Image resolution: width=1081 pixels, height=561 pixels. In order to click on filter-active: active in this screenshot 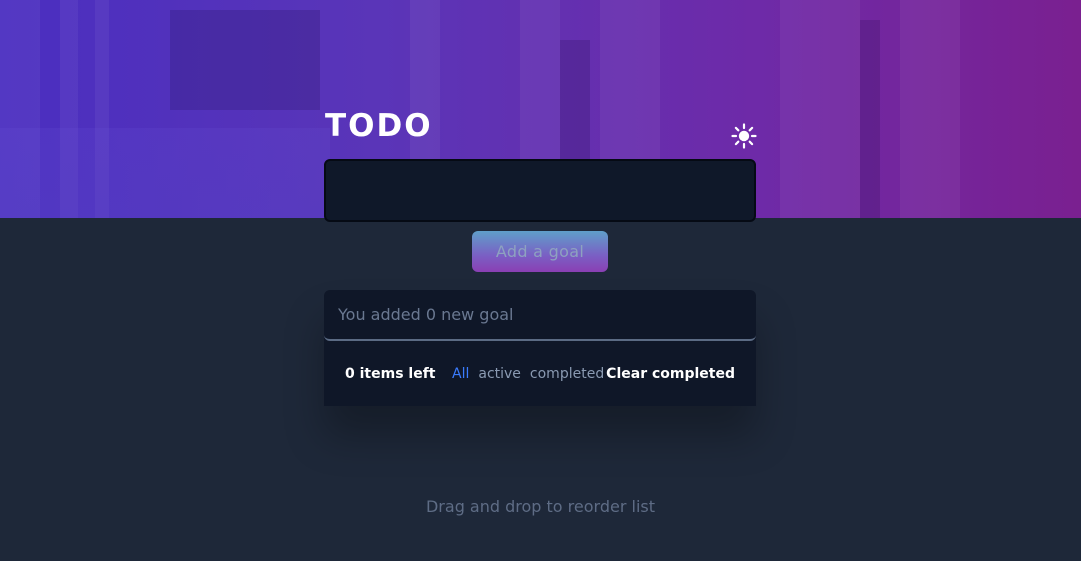, I will do `click(499, 374)`.